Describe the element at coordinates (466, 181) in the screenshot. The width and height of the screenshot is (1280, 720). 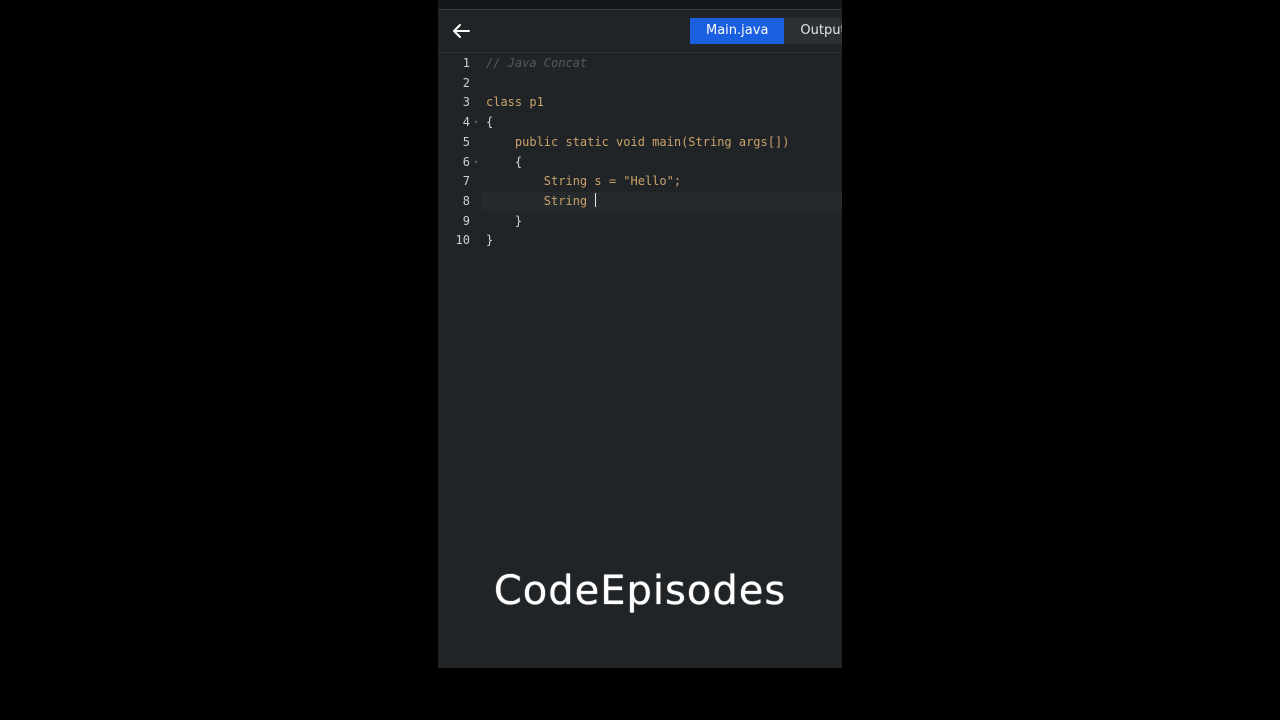
I see `line-number: 7` at that location.